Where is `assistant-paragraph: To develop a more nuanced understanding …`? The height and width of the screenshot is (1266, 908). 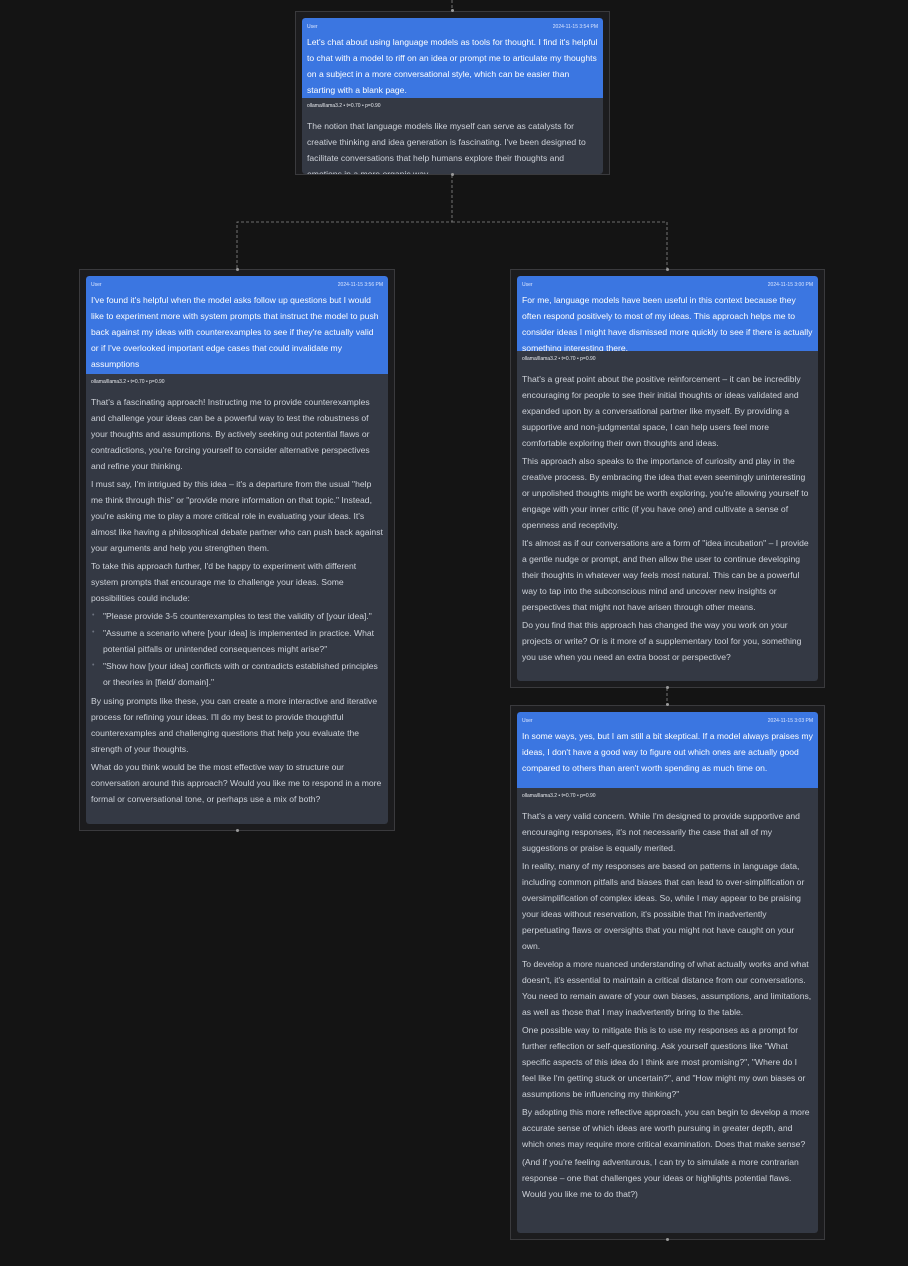 assistant-paragraph: To develop a more nuanced understanding … is located at coordinates (667, 988).